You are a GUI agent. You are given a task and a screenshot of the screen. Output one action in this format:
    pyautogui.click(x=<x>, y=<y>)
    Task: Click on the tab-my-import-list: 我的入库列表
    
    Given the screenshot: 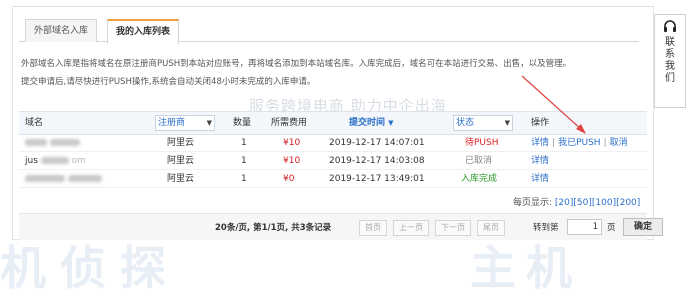 What is the action you would take?
    pyautogui.click(x=143, y=31)
    